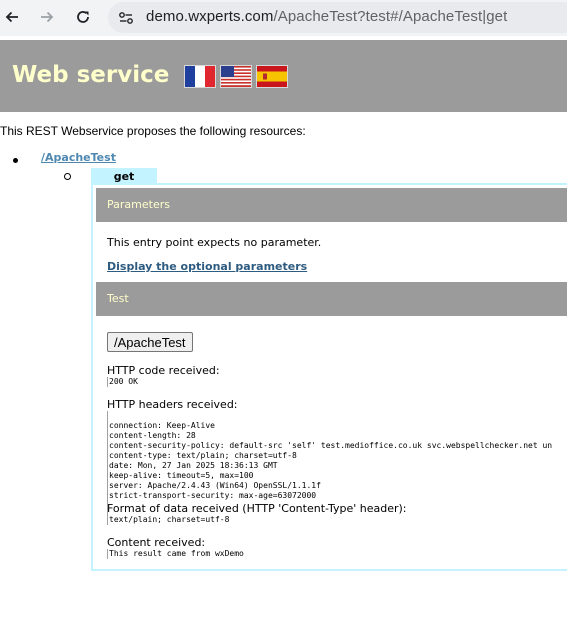  Describe the element at coordinates (203, 455) in the screenshot. I see `header-line: content-type: text/plain; charset=utf-8` at that location.